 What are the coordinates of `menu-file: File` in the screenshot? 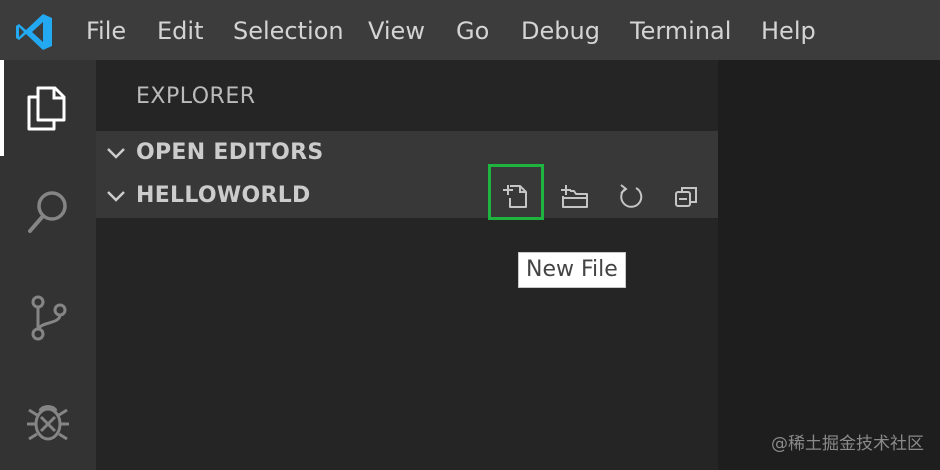 It's located at (106, 31).